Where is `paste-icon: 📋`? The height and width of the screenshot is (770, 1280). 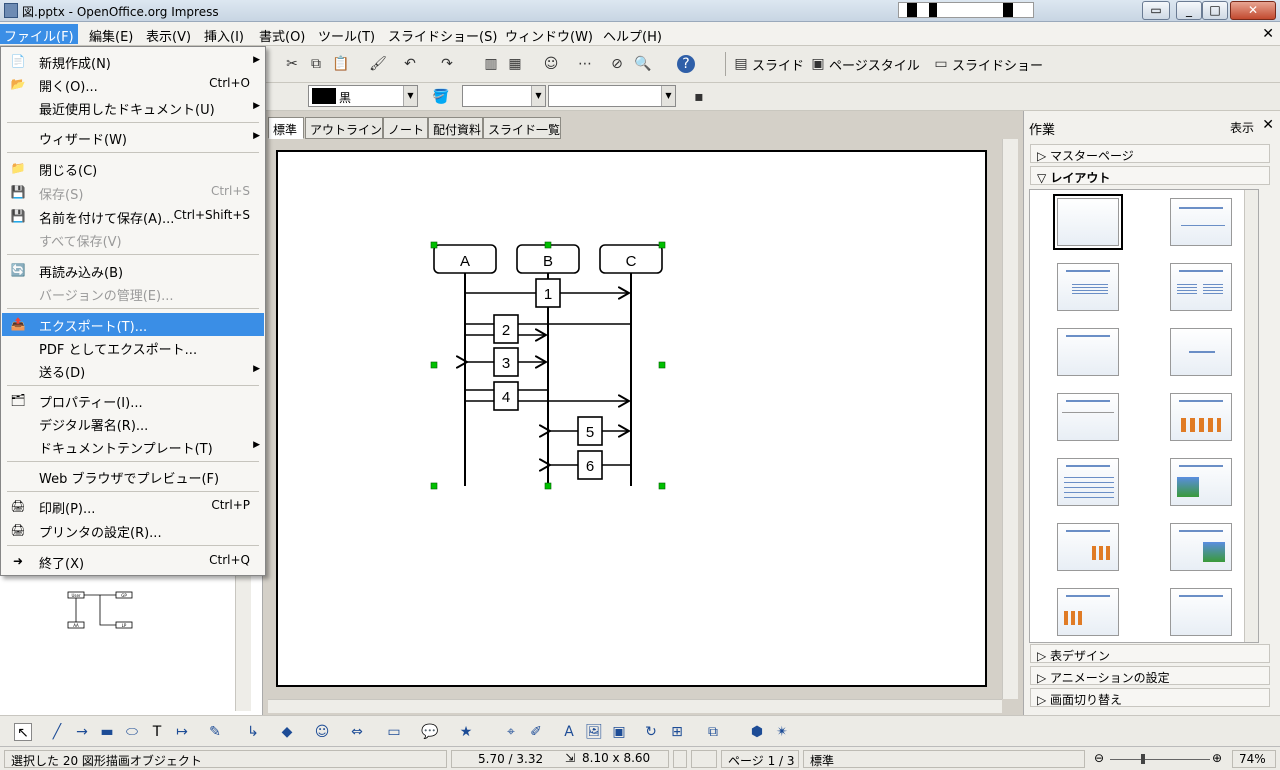
paste-icon: 📋 is located at coordinates (341, 64).